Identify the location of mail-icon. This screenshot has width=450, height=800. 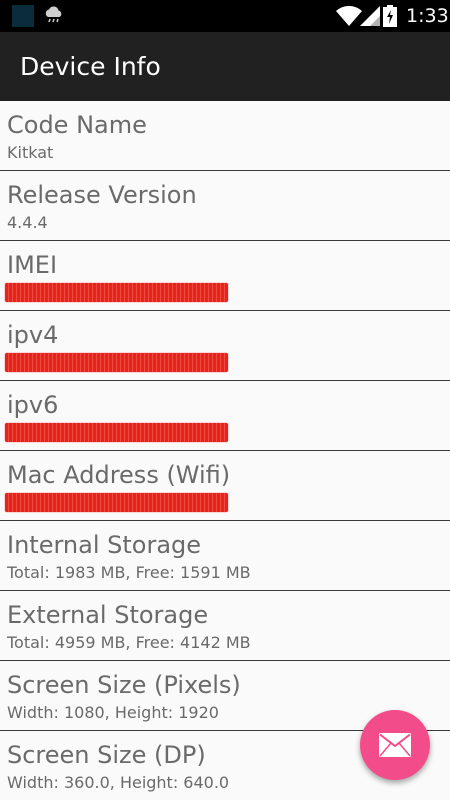
(395, 745).